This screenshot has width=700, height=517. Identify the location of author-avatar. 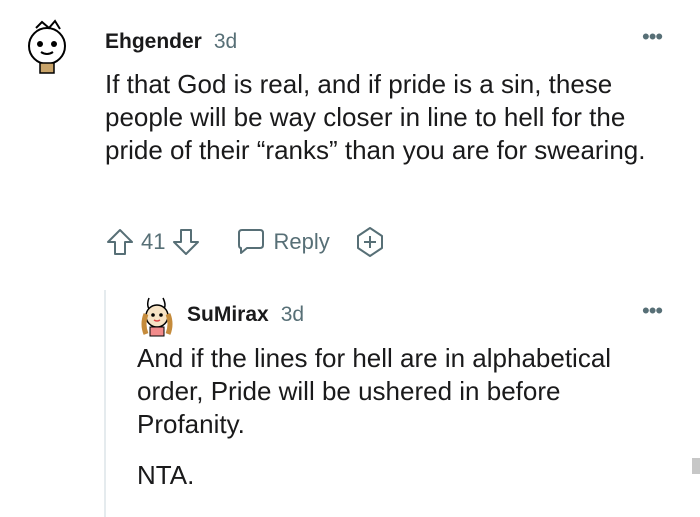
(47, 45).